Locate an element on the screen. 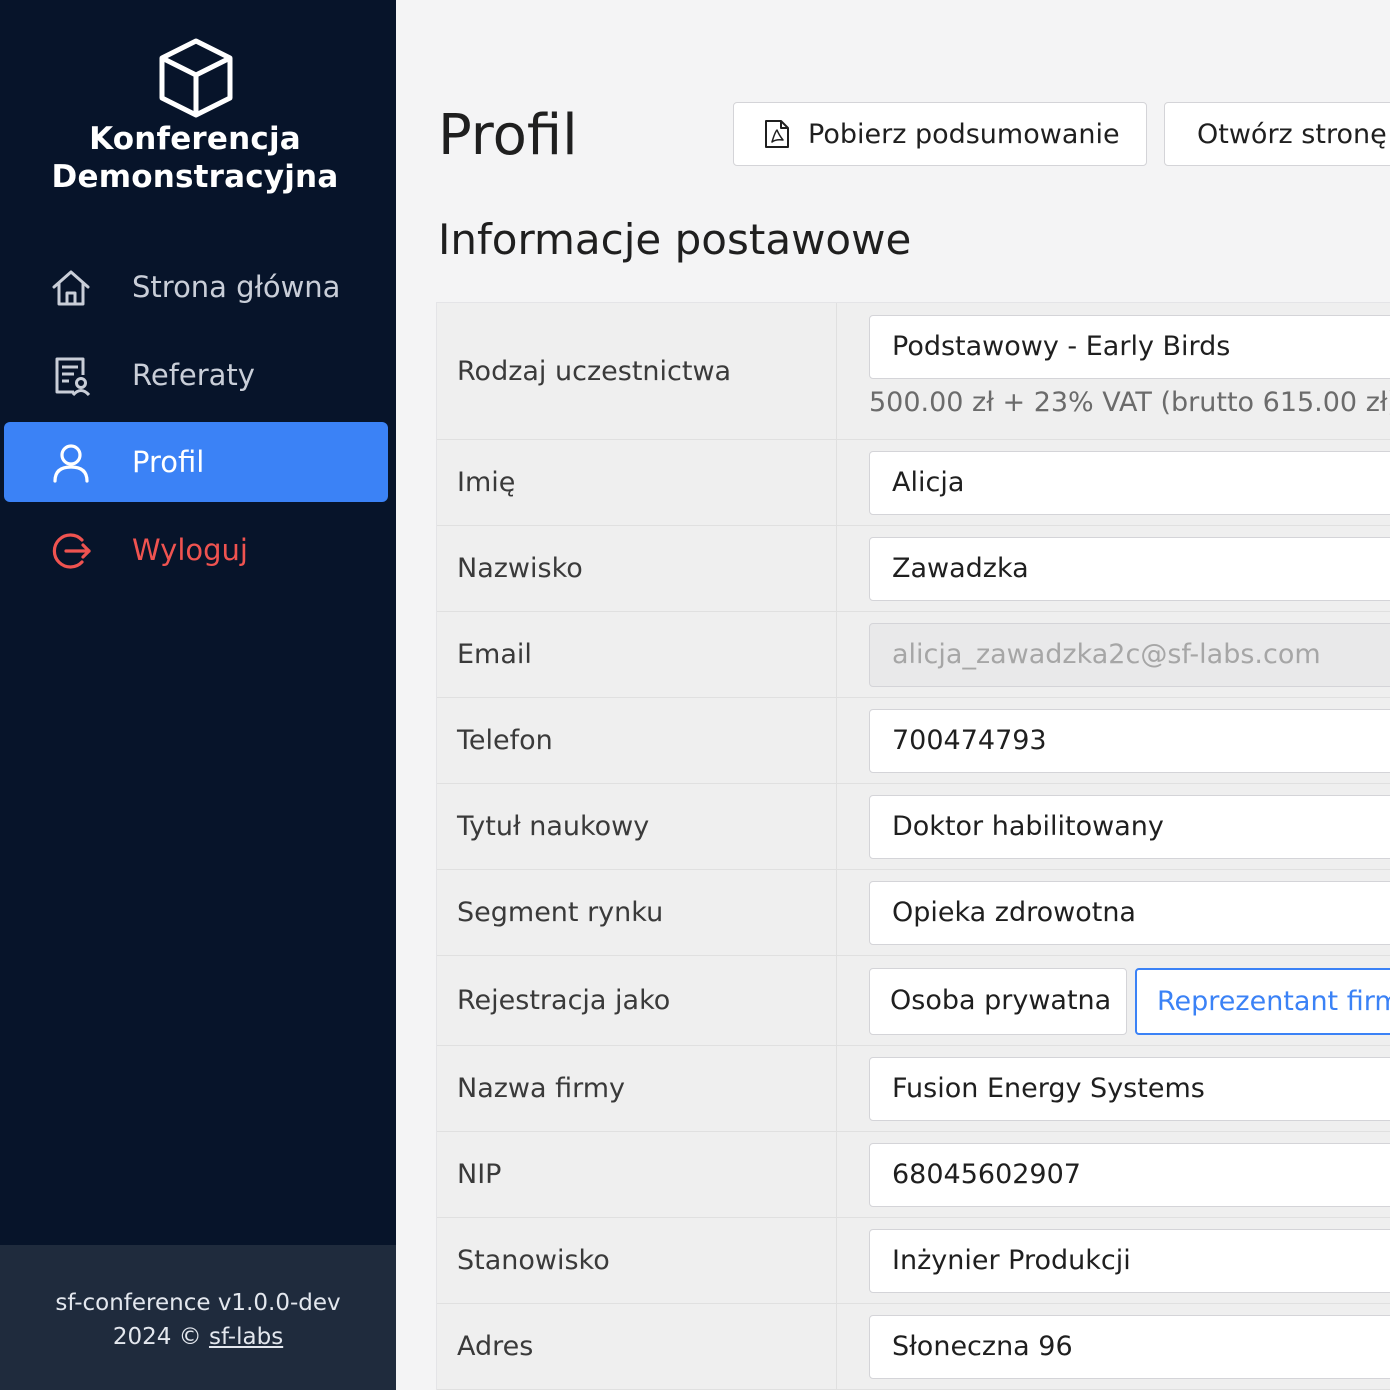 The image size is (1390, 1390). open-page-button: Otwórz stronę is located at coordinates (1277, 134).